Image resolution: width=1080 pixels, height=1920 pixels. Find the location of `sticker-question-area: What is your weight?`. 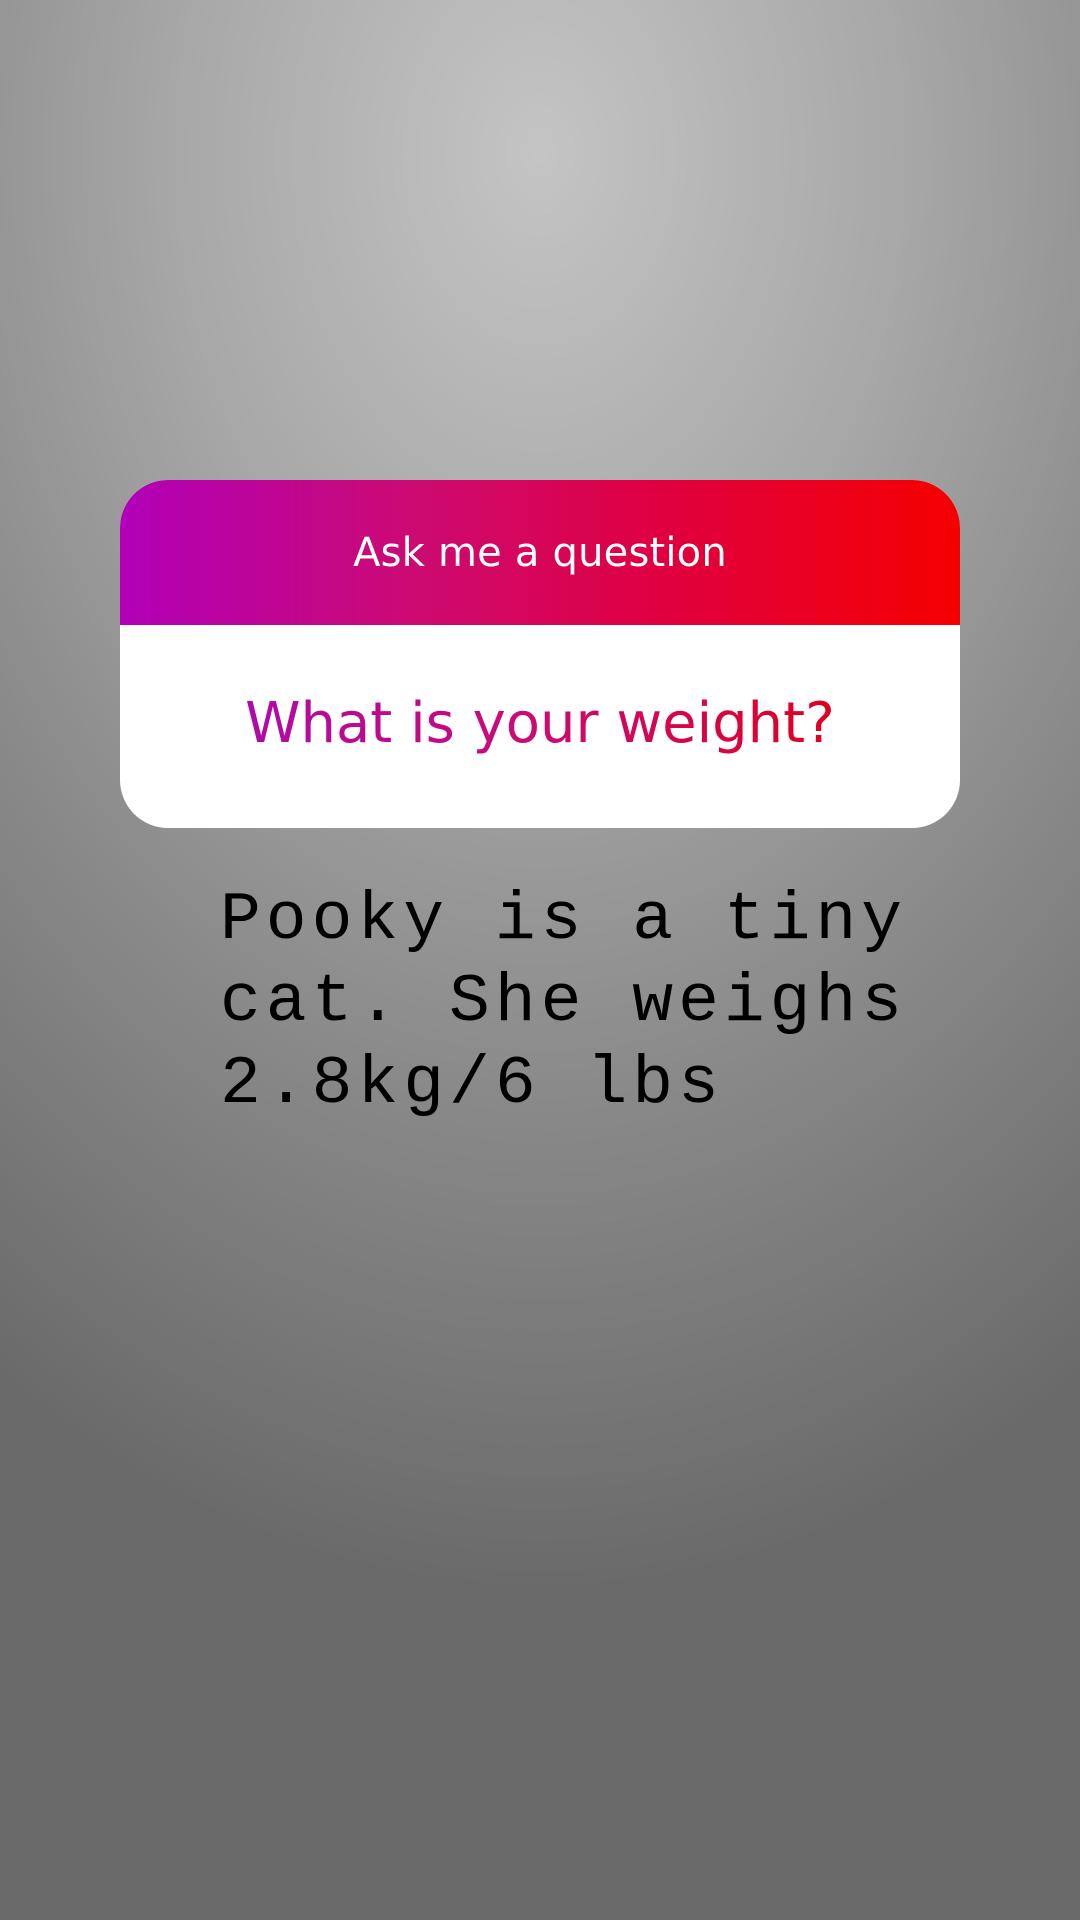

sticker-question-area: What is your weight? is located at coordinates (540, 726).